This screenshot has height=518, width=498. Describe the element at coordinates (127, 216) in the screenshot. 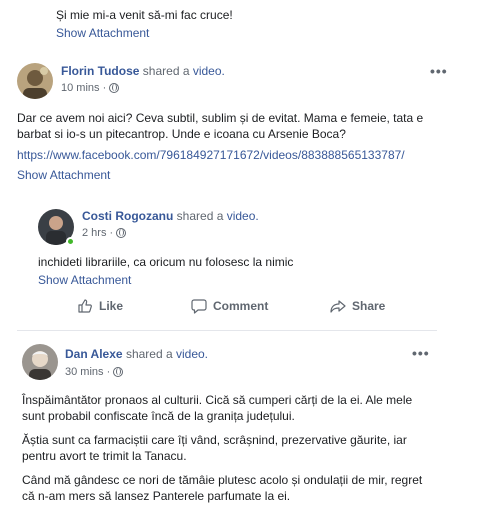

I see `author-name: Costi Rogozanu` at that location.